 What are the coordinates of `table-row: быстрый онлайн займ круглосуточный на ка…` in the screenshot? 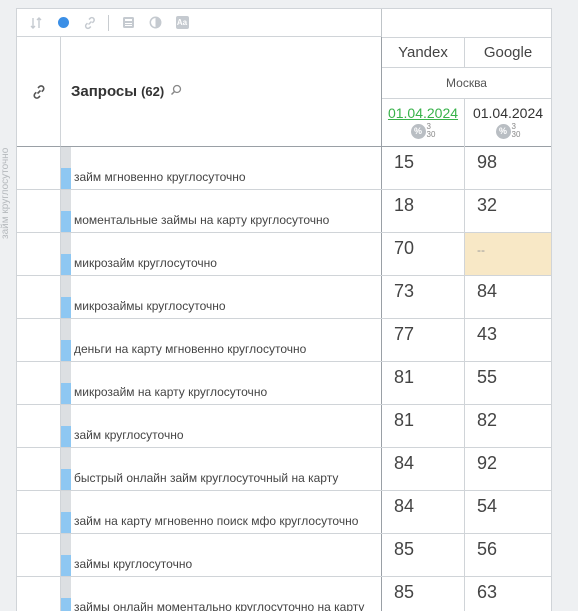 It's located at (284, 469).